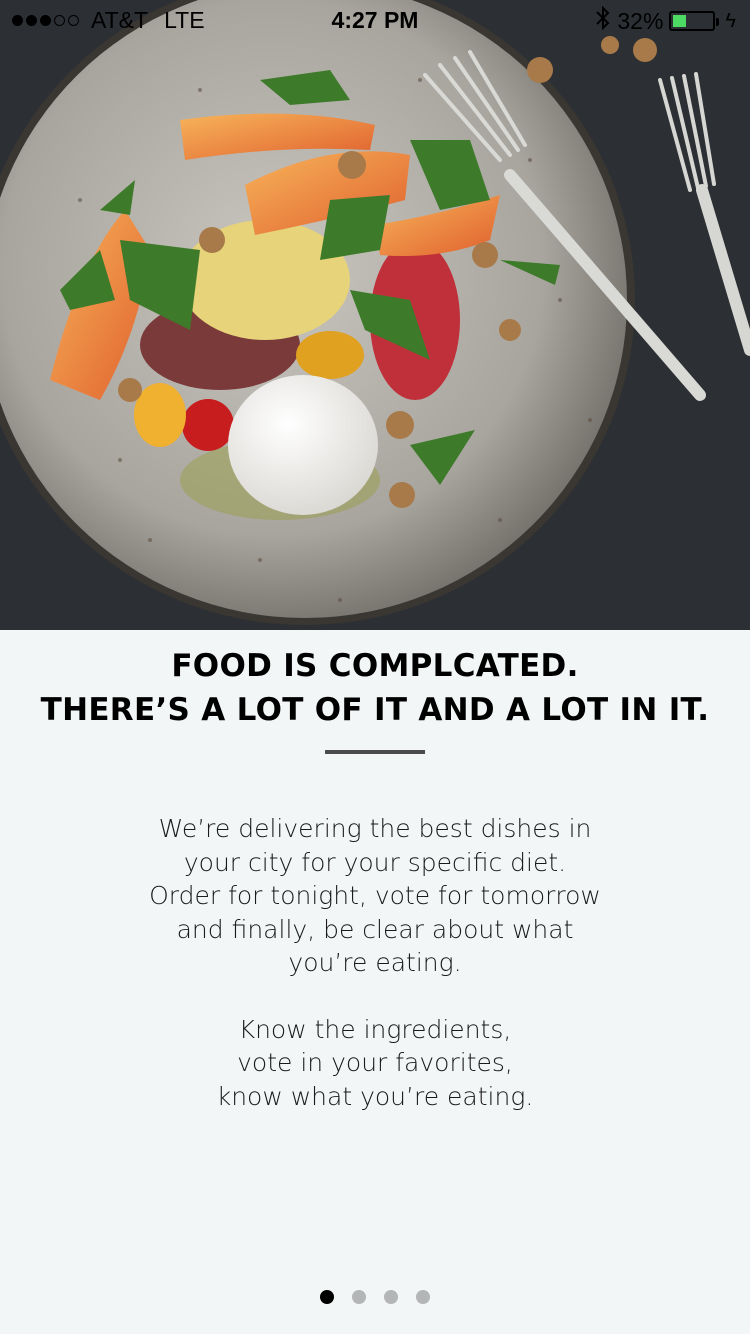 The width and height of the screenshot is (750, 1334). I want to click on battery-icon, so click(694, 21).